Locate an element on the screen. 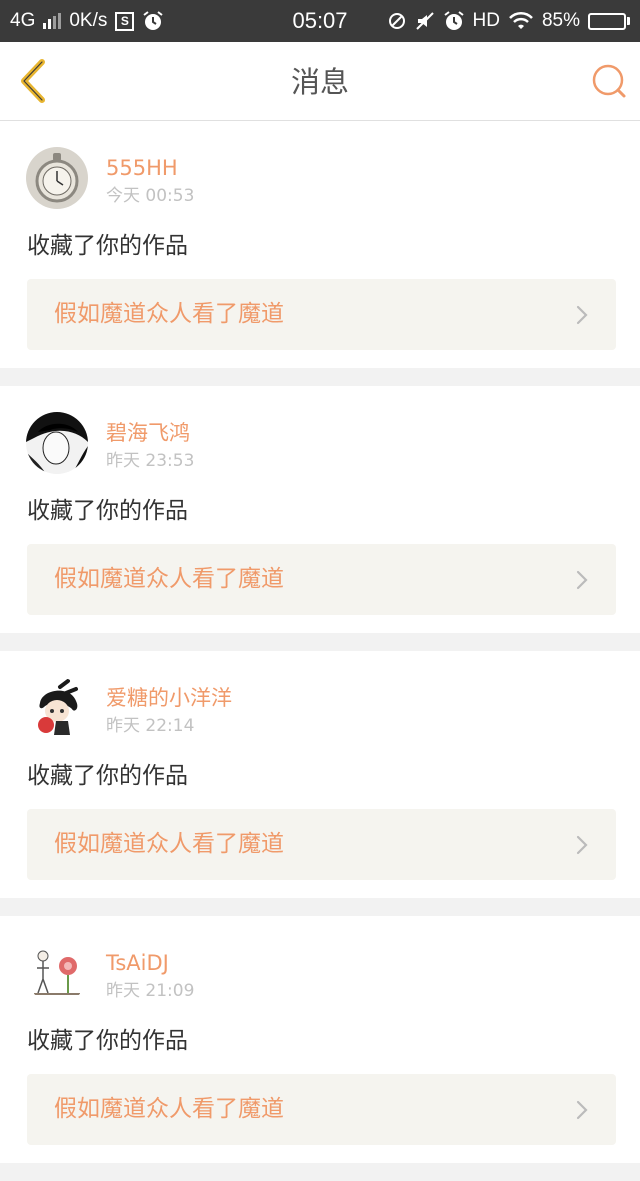 Image resolution: width=640 pixels, height=1181 pixels. message-time: 昨天 22:14 is located at coordinates (150, 726).